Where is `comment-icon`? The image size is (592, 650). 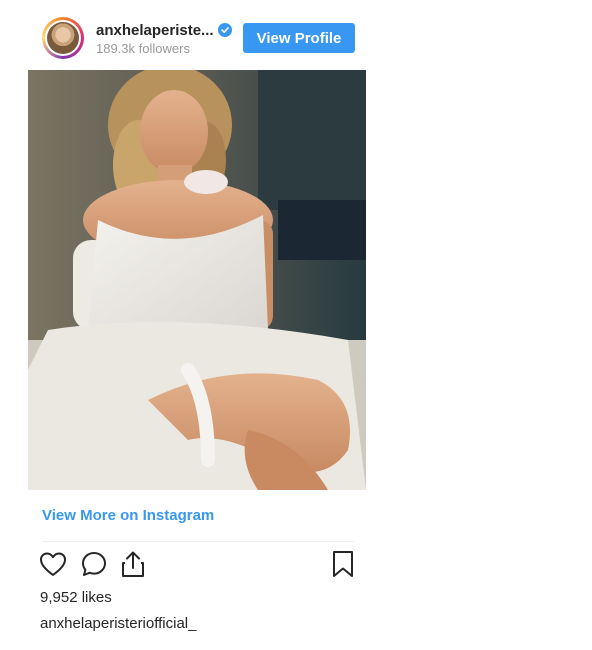
comment-icon is located at coordinates (94, 564).